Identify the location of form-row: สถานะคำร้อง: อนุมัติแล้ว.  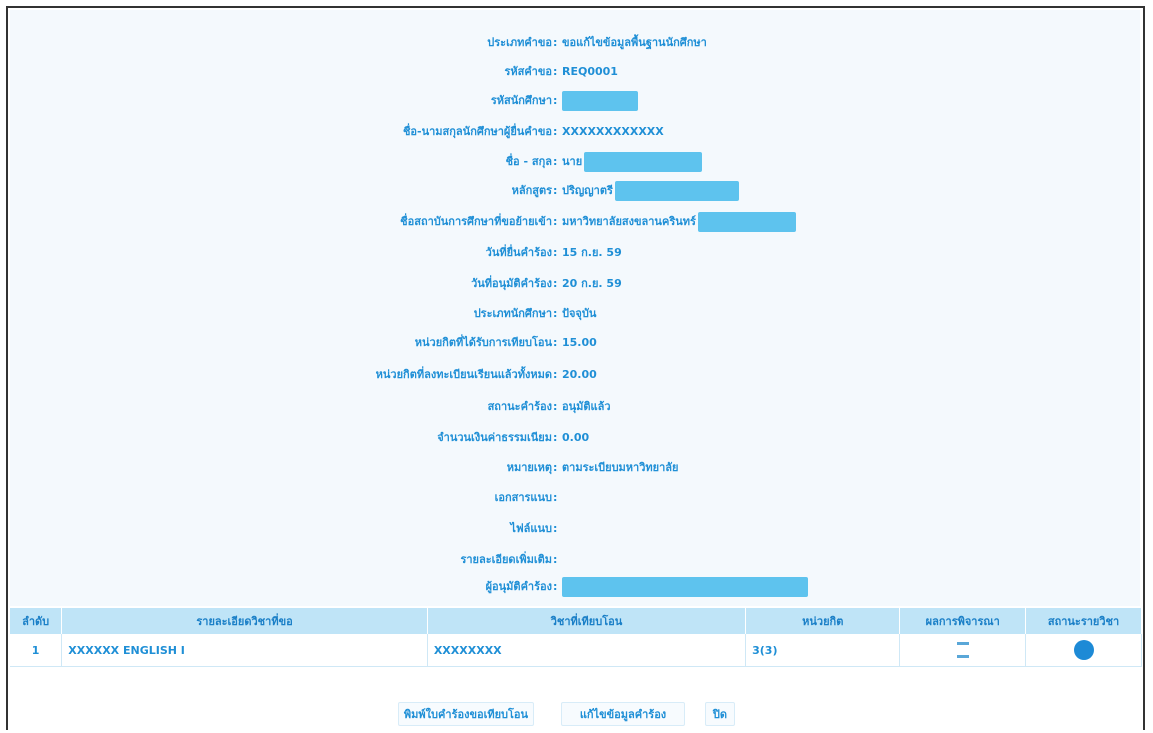
(575, 407).